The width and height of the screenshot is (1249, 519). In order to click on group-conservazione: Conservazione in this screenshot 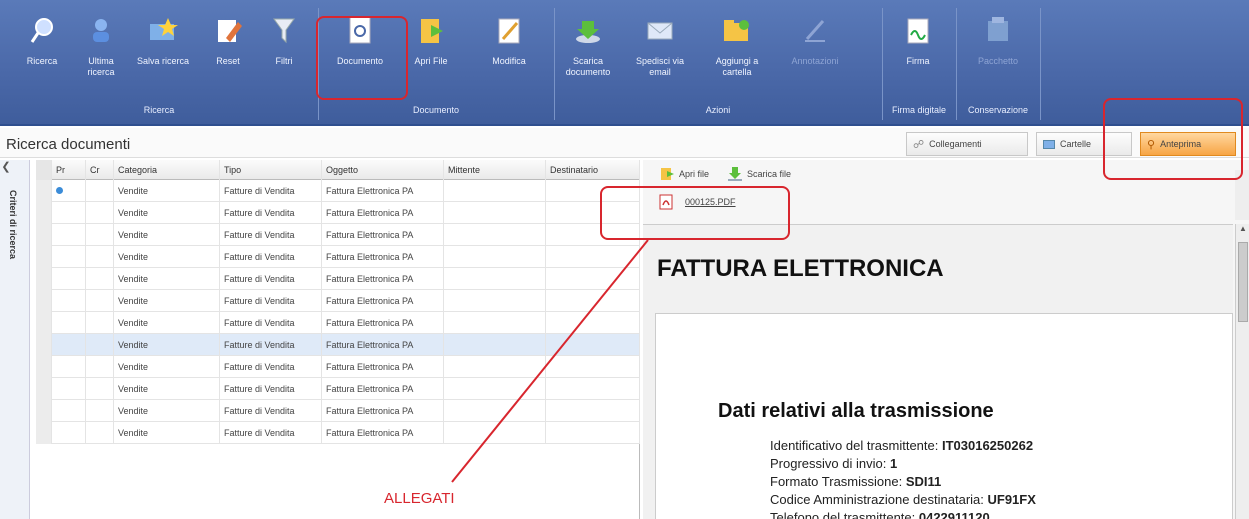, I will do `click(998, 110)`.